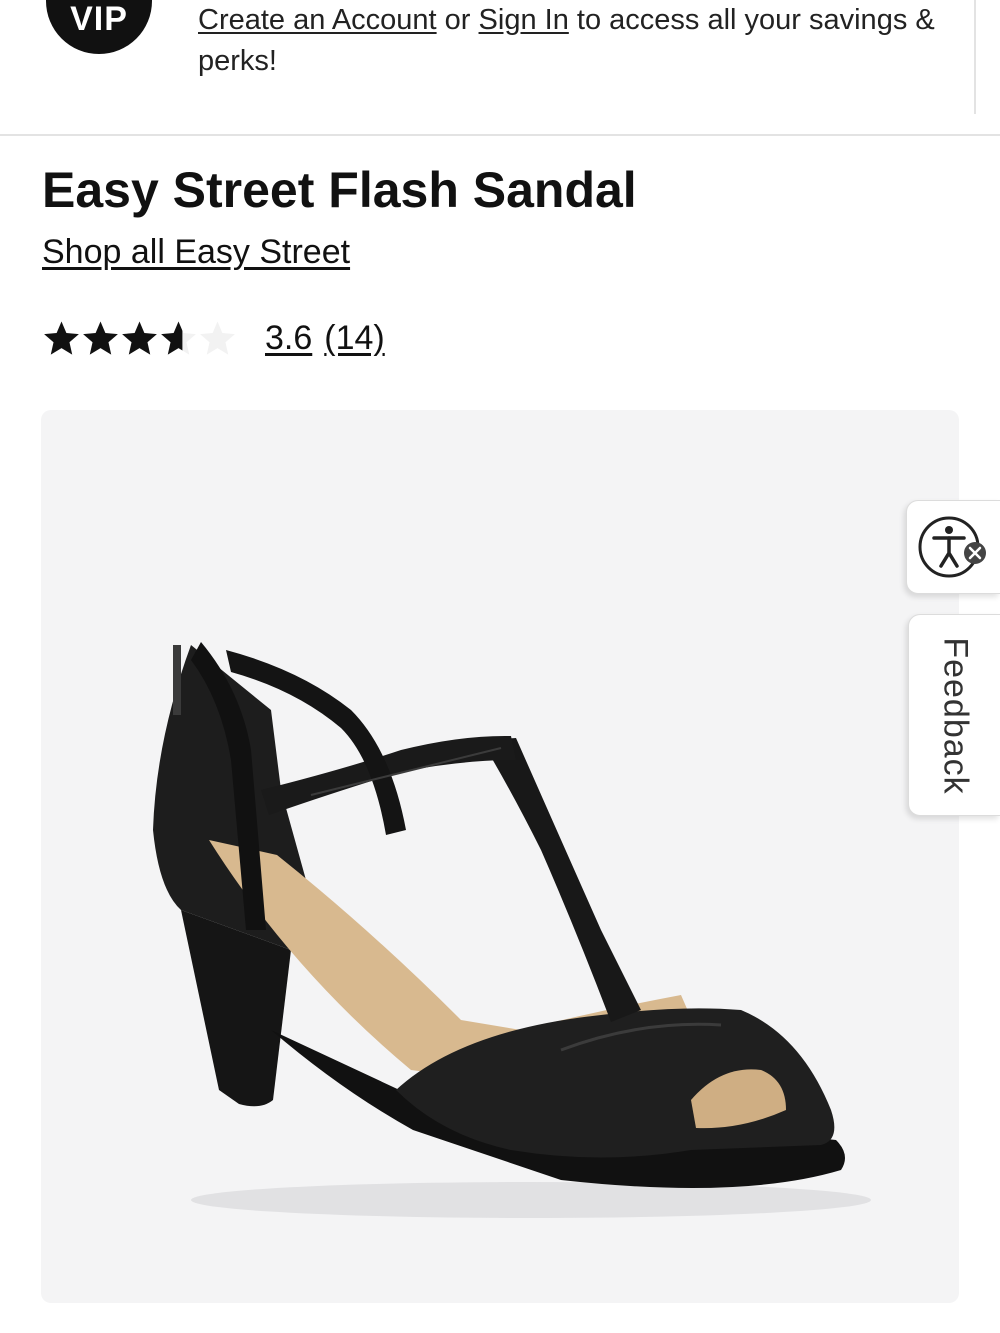  I want to click on rating-stars, so click(139, 338).